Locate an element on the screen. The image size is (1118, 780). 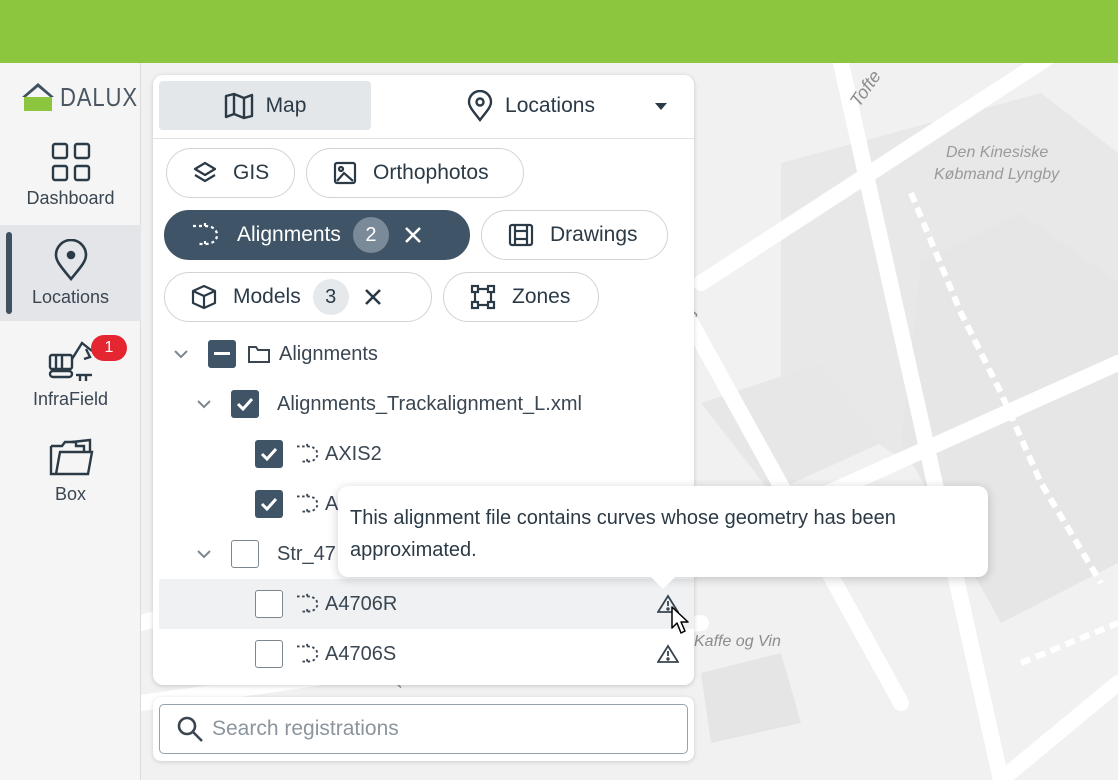
sidebar-item-box: Box is located at coordinates (70, 471).